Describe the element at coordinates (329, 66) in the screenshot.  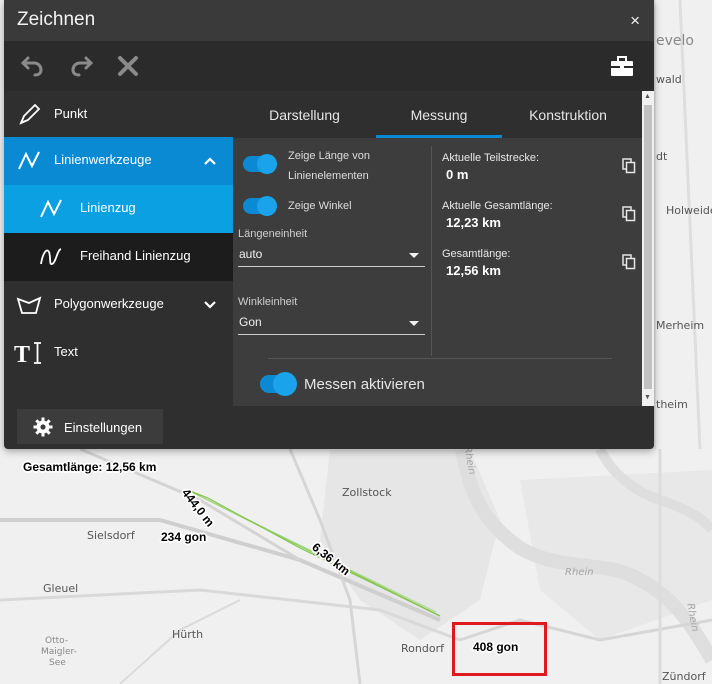
I see `panel-toolbar` at that location.